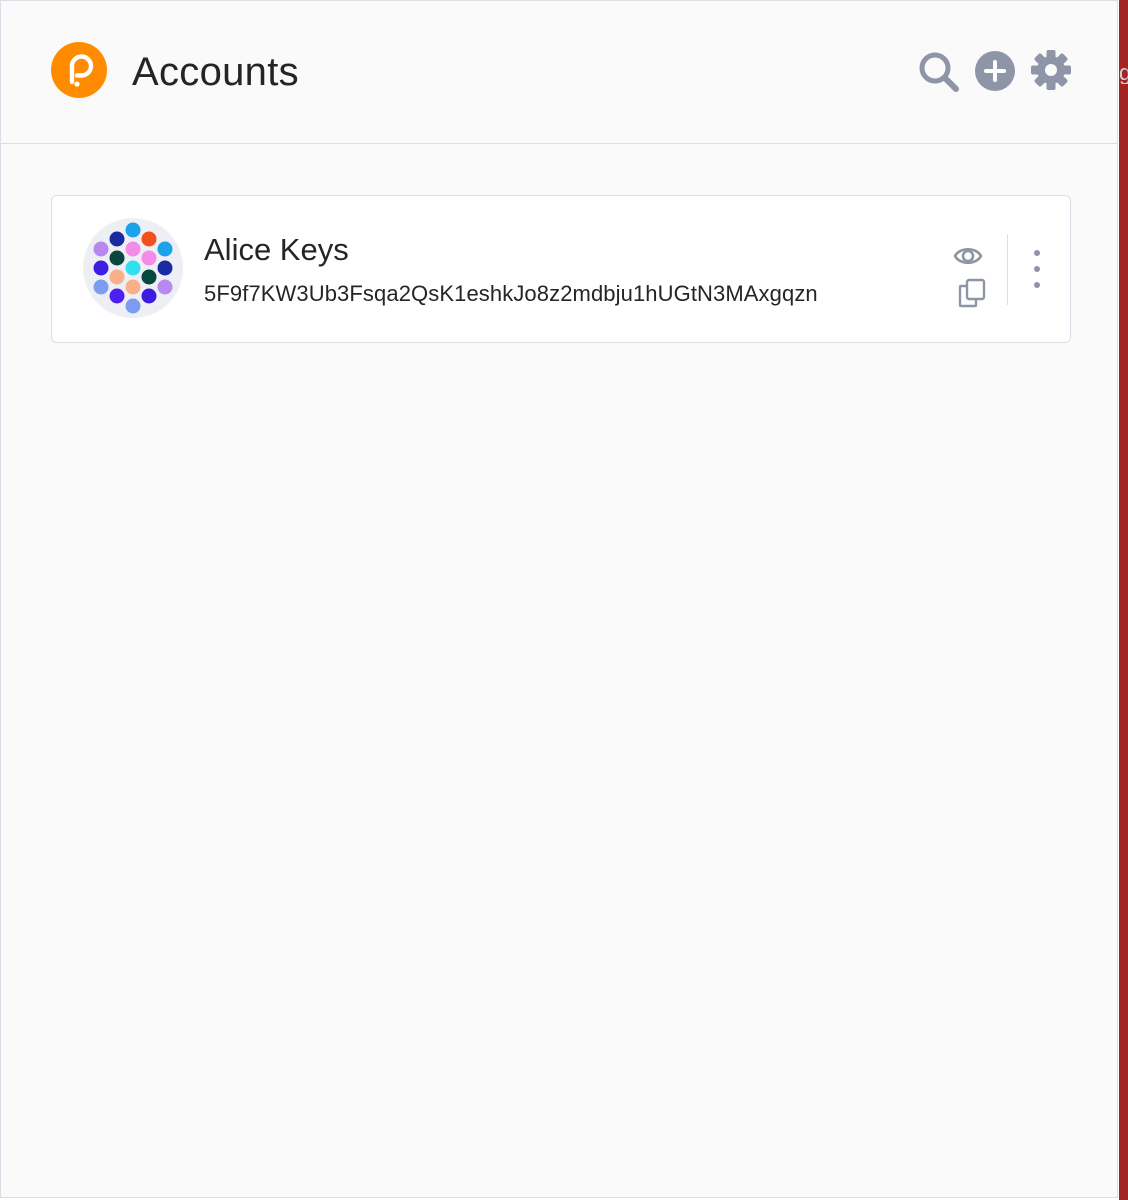 The height and width of the screenshot is (1200, 1128). What do you see at coordinates (1051, 70) in the screenshot?
I see `settings-gear-icon` at bounding box center [1051, 70].